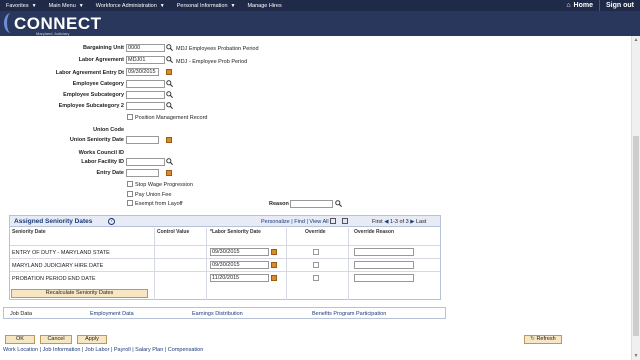  What do you see at coordinates (130, 117) in the screenshot?
I see `position-mgmt-checkbox` at bounding box center [130, 117].